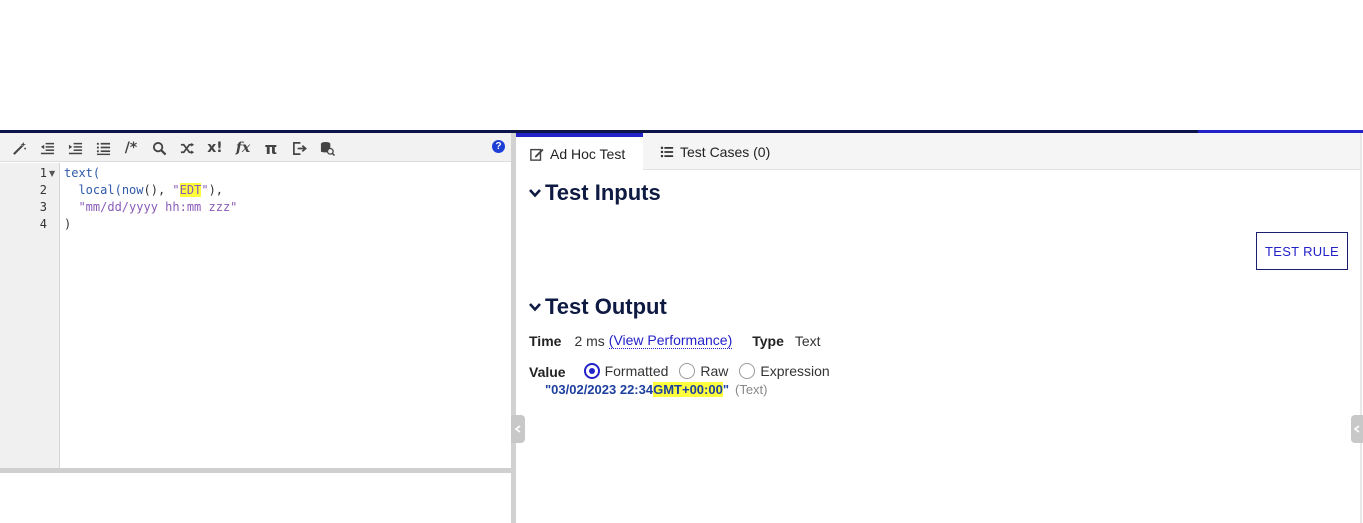 The width and height of the screenshot is (1363, 523). What do you see at coordinates (216, 190) in the screenshot?
I see `code-token: ),` at bounding box center [216, 190].